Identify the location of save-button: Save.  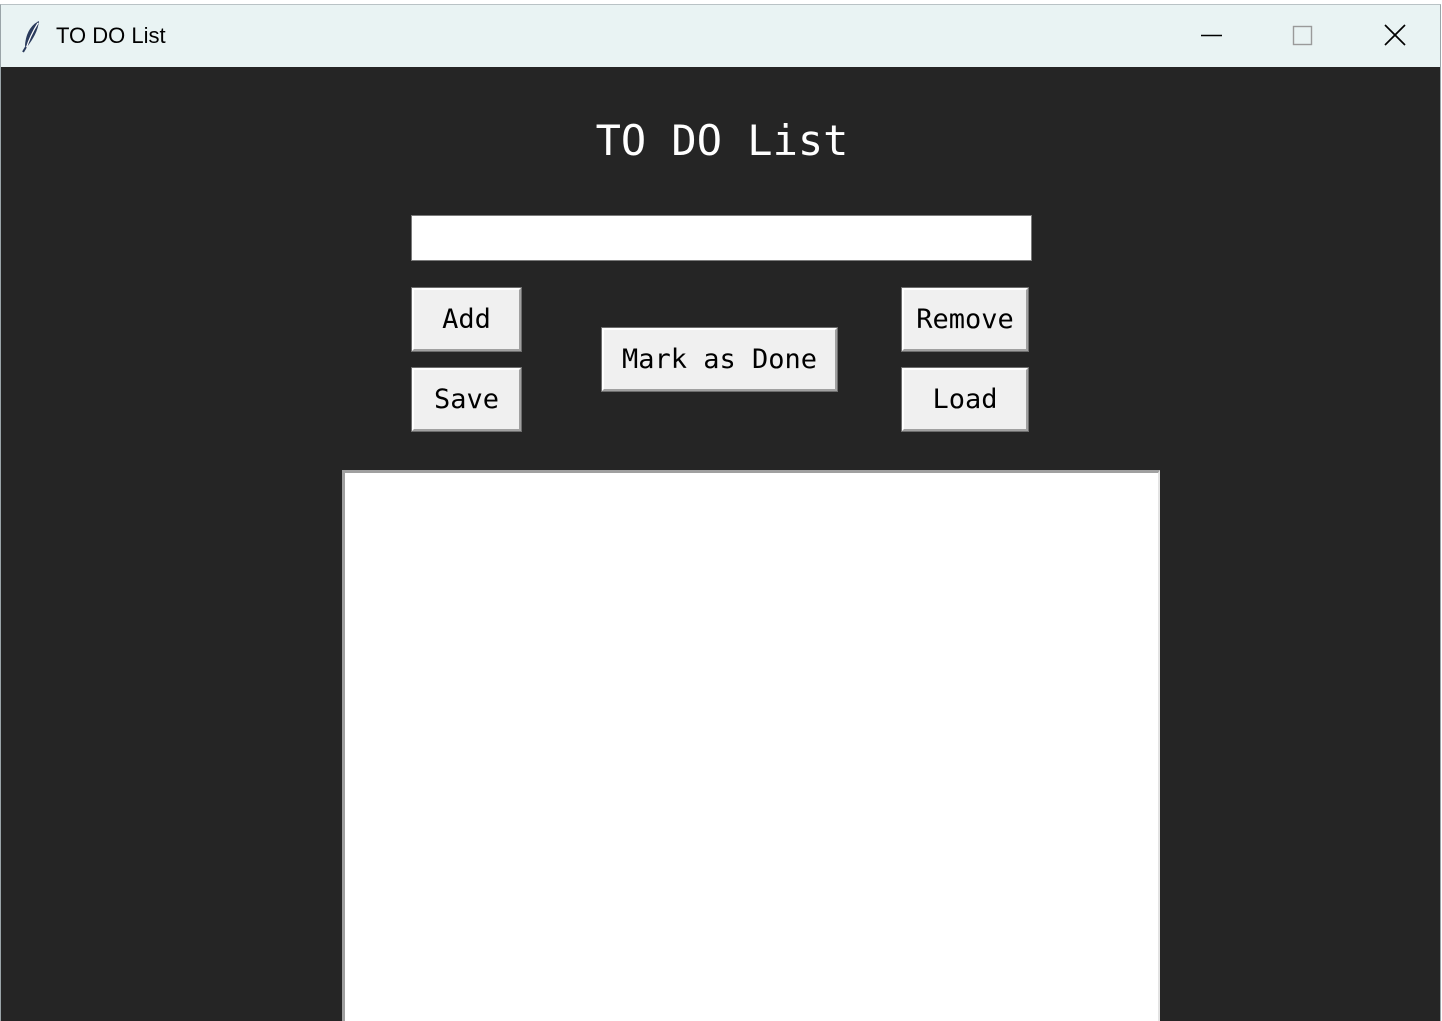
(466, 399).